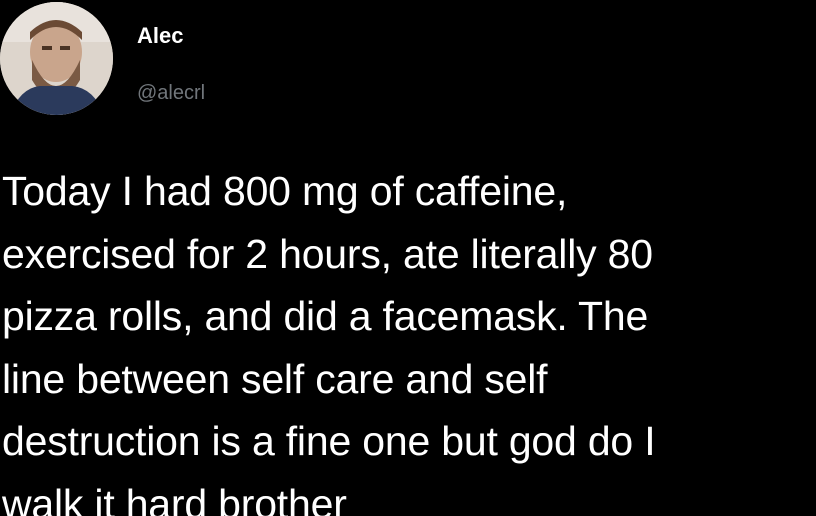 The image size is (816, 516). Describe the element at coordinates (325, 316) in the screenshot. I see `tweet-text-line: pizza rolls, and did a facemask. The` at that location.